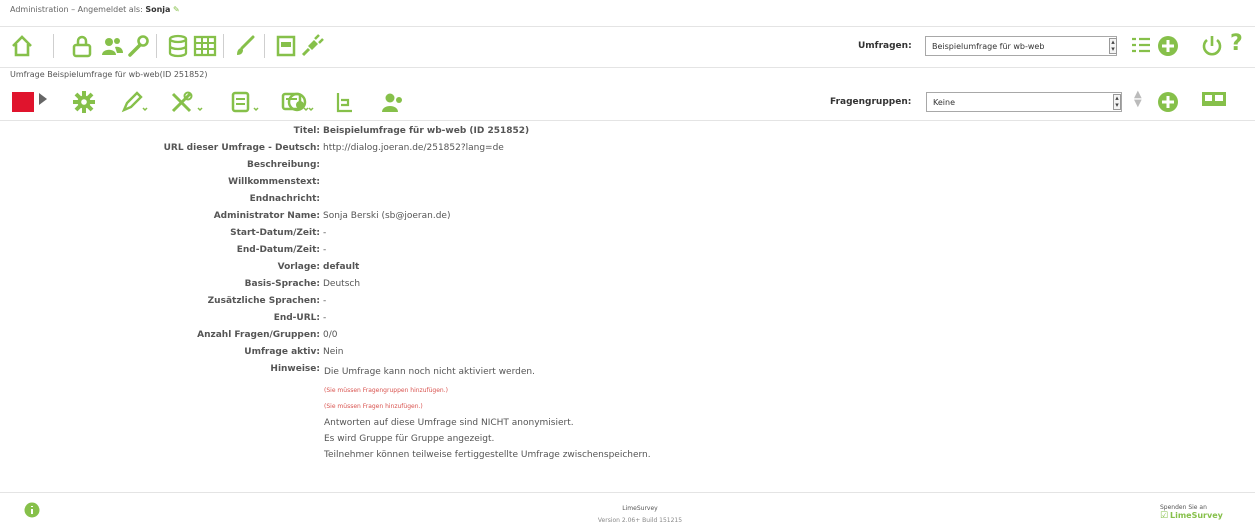 This screenshot has height=531, width=1255. Describe the element at coordinates (245, 46) in the screenshot. I see `brush-icon` at that location.